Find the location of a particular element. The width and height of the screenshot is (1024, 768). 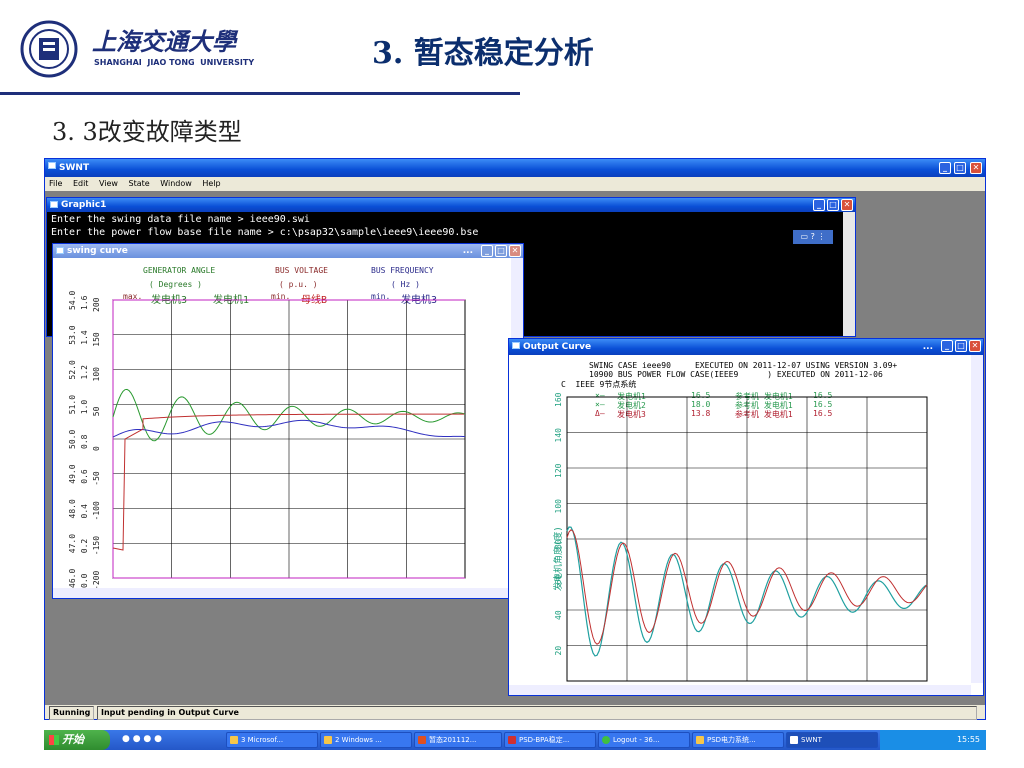

mini-toolbar: ▭ ? ⋮ is located at coordinates (813, 237).